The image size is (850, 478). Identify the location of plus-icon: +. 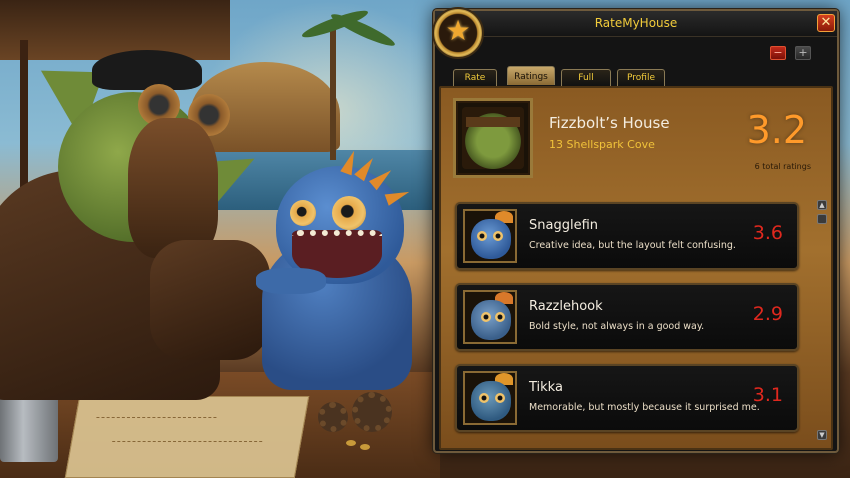
(803, 52).